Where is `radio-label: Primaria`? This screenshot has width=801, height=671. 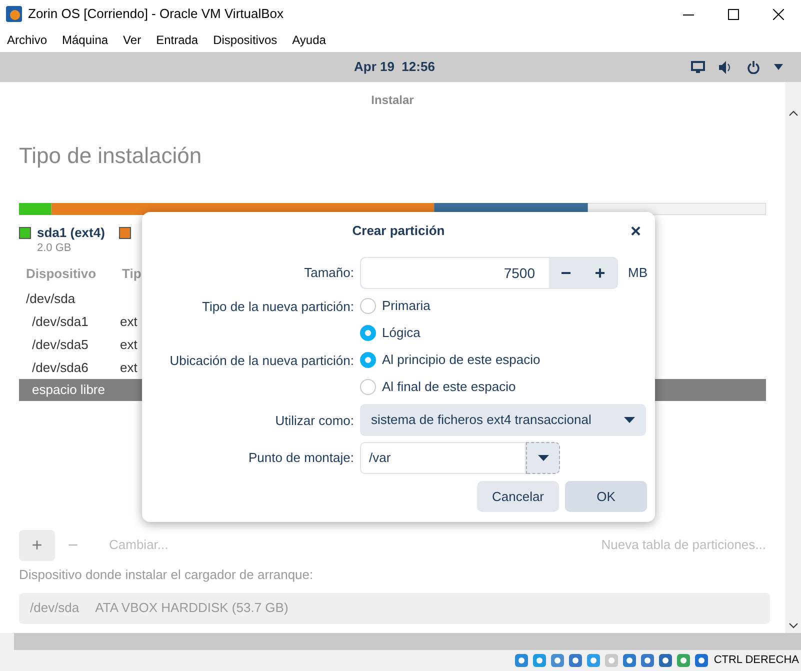
radio-label: Primaria is located at coordinates (406, 305).